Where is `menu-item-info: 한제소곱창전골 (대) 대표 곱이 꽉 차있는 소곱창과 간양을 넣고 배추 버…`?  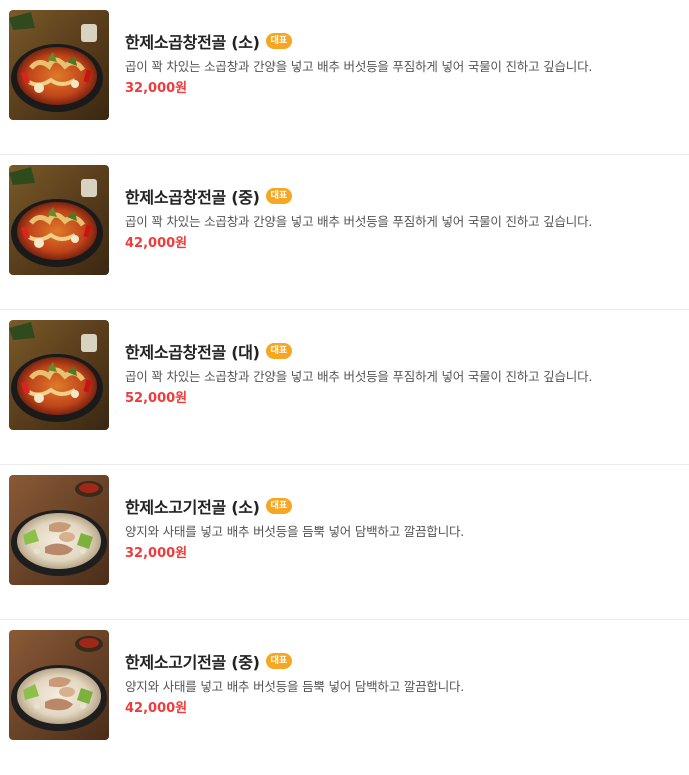
menu-item-info: 한제소곱창전골 (대) 대표 곱이 꽉 차있는 소곱창과 간양을 넣고 배추 버… is located at coordinates (407, 374).